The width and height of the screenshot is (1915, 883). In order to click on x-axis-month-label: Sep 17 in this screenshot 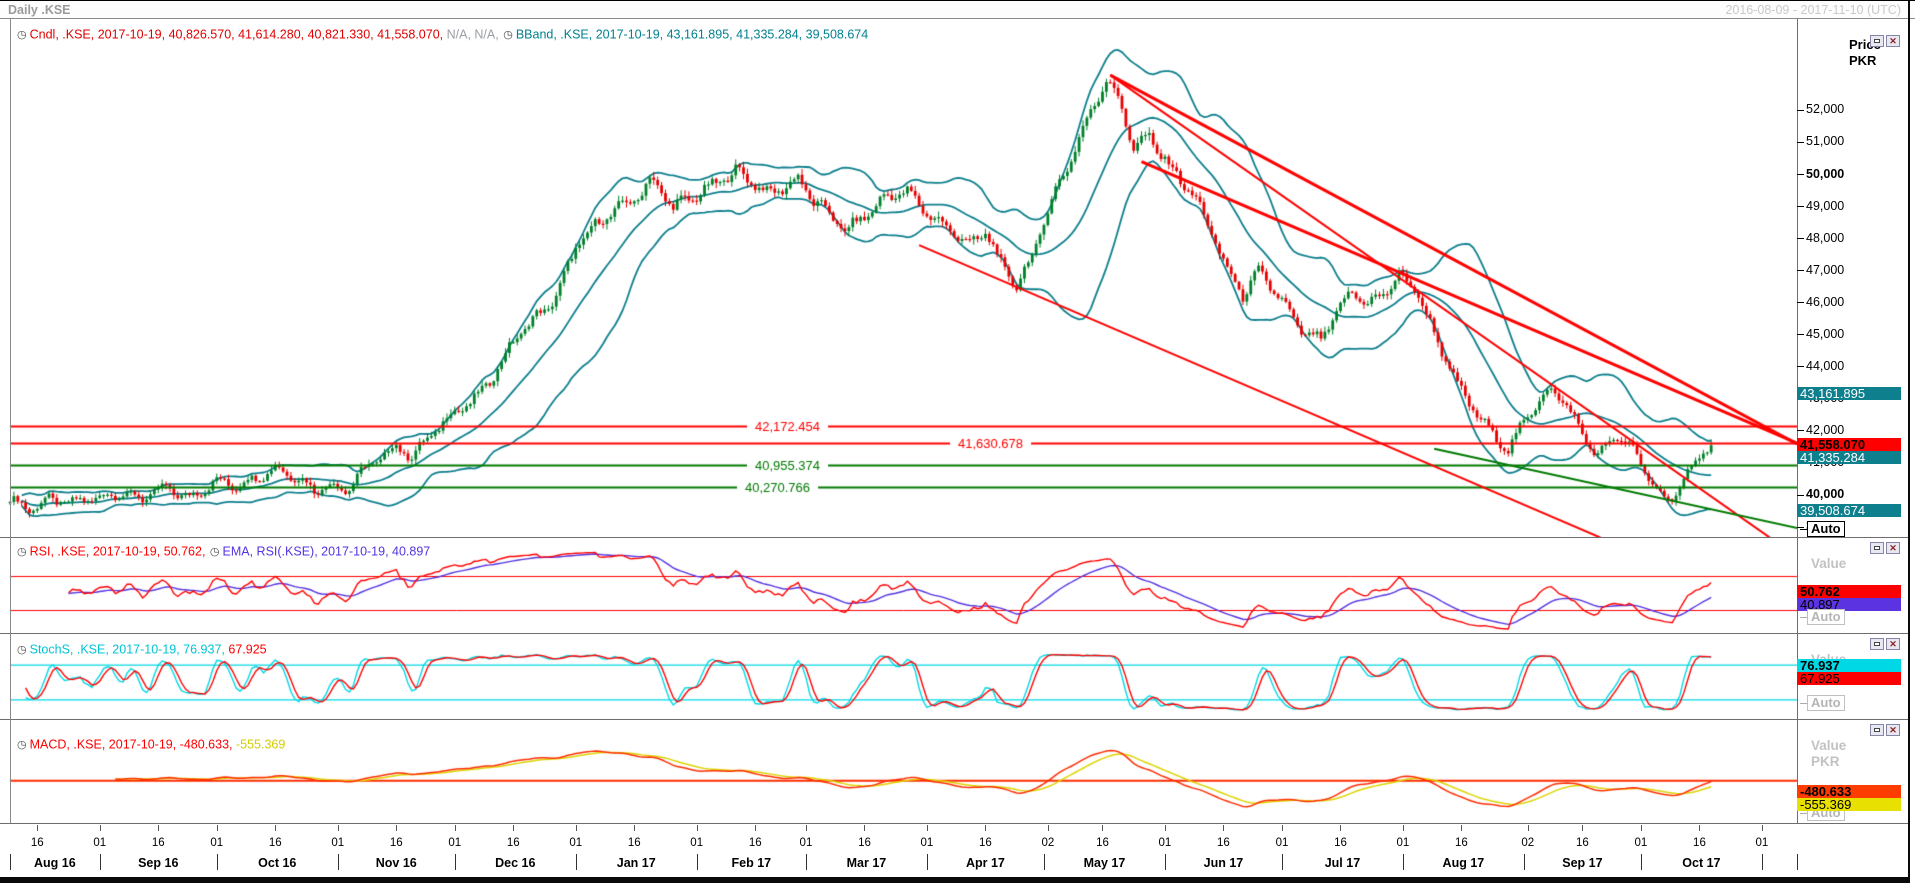, I will do `click(1582, 863)`.